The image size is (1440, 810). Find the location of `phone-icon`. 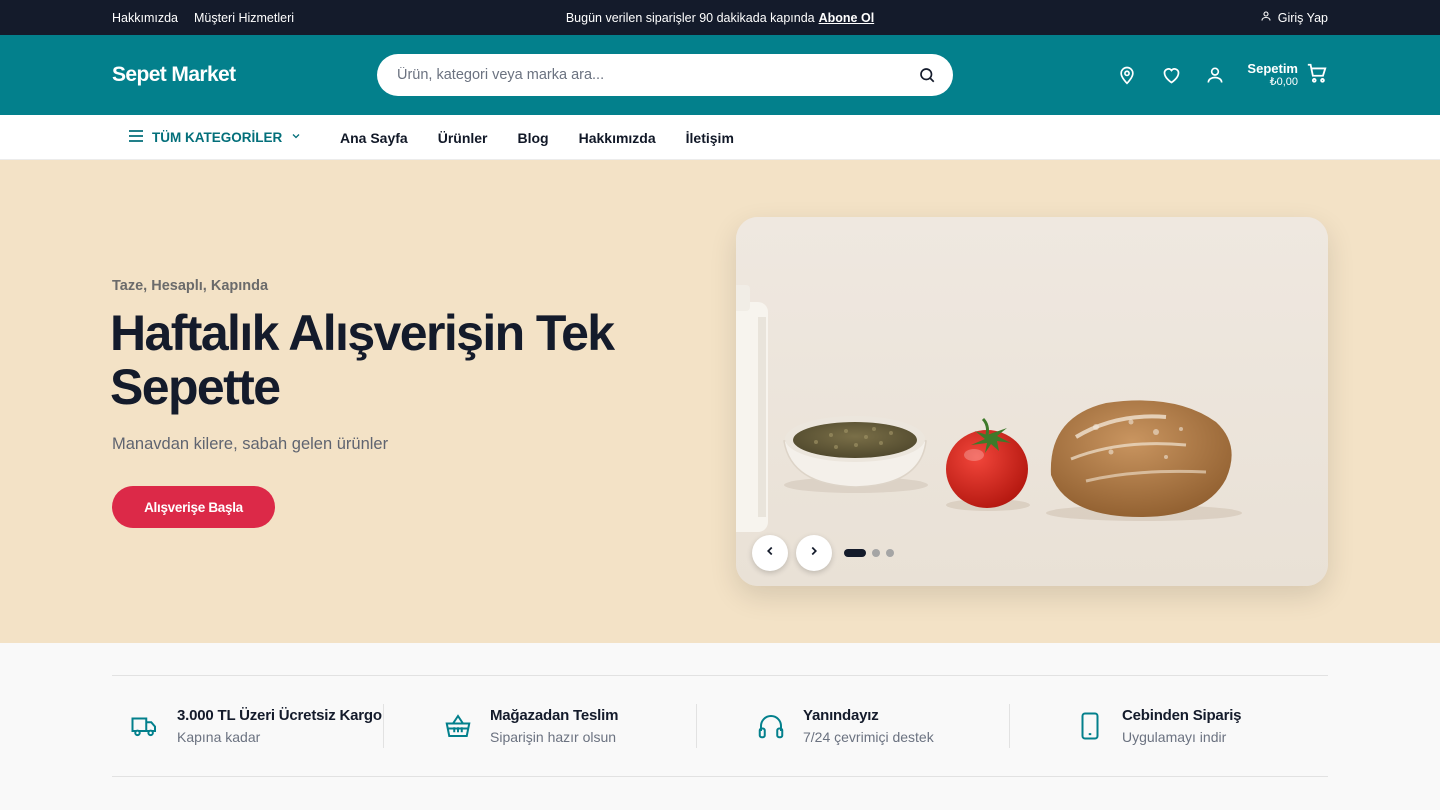

phone-icon is located at coordinates (1090, 726).